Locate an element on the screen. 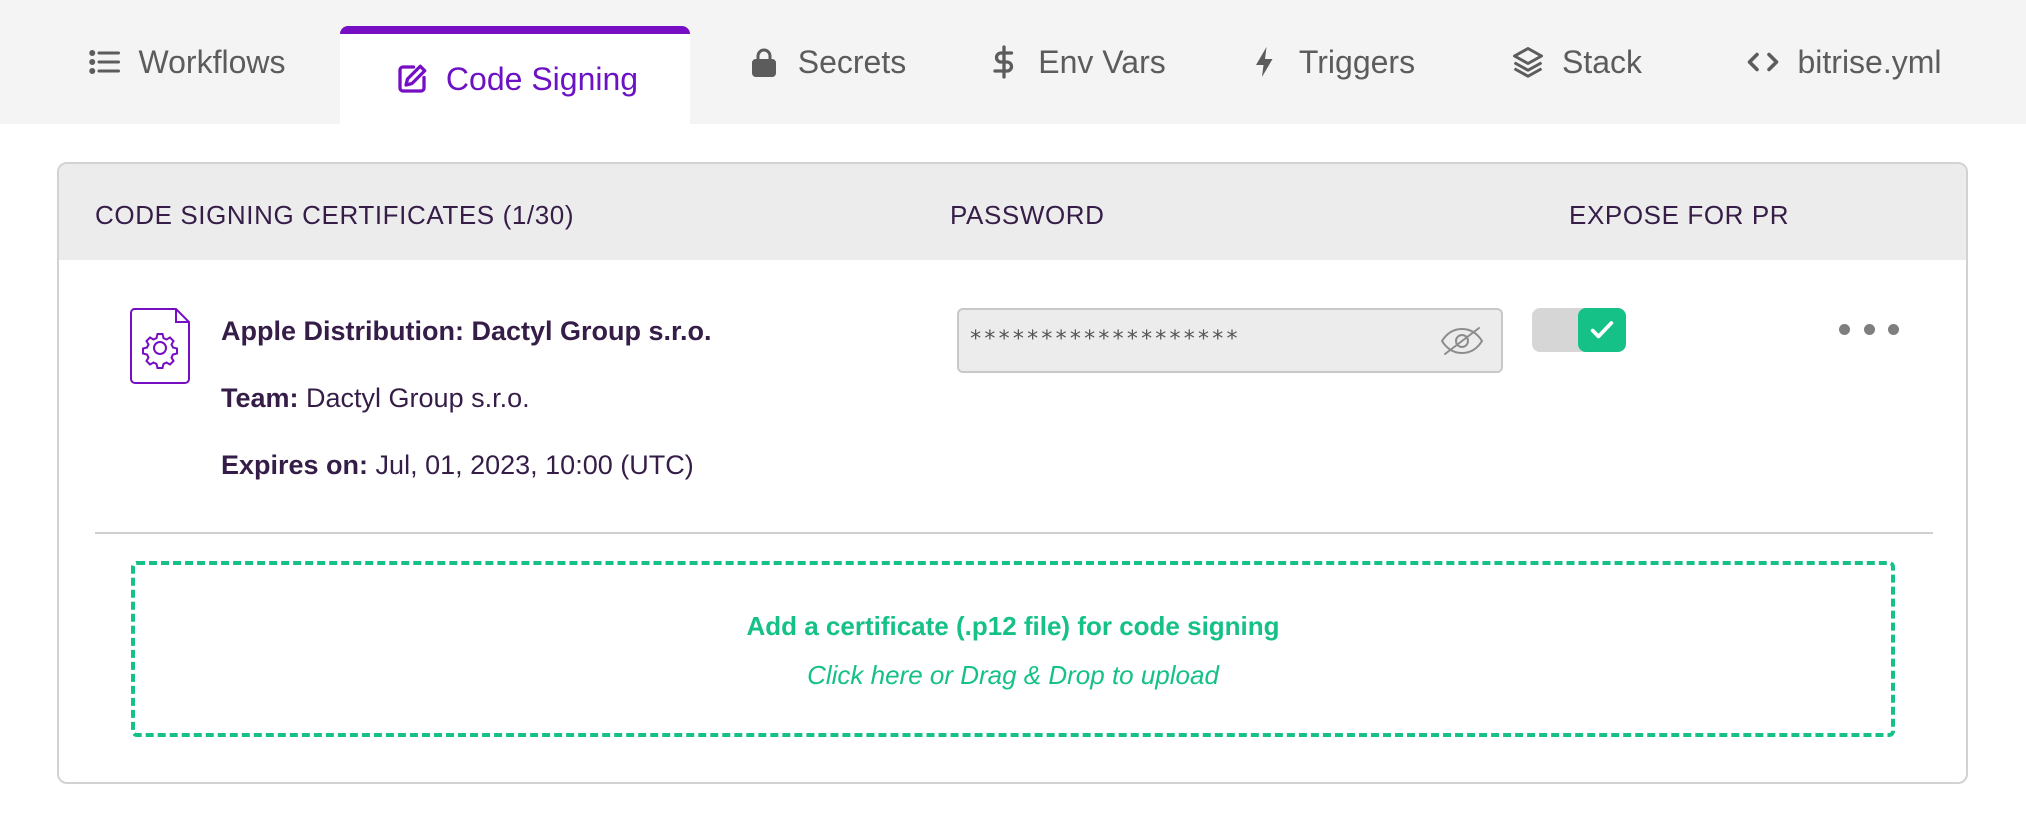 This screenshot has height=821, width=2026. team-label: Team: is located at coordinates (260, 398).